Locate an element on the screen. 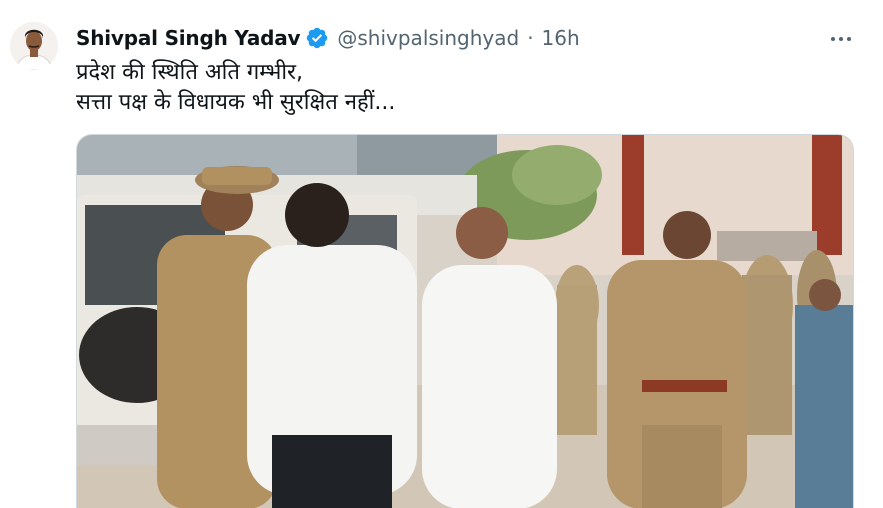  author-avatar is located at coordinates (34, 46).